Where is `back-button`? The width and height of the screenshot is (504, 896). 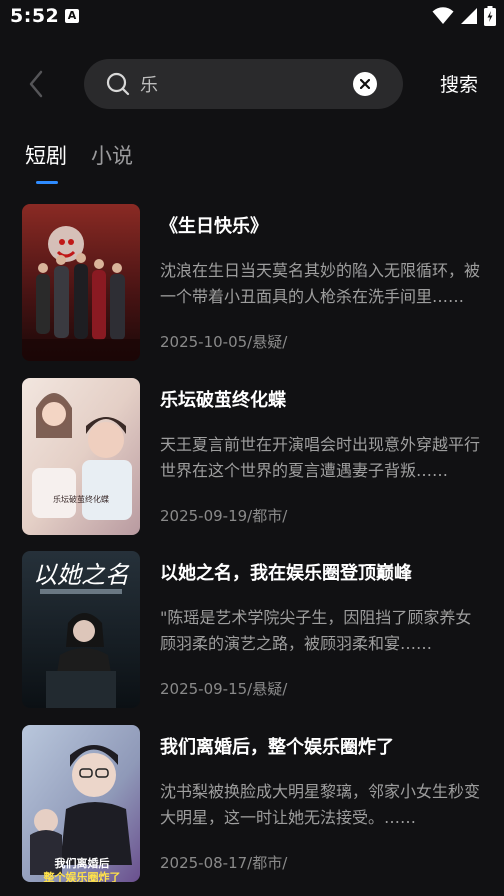 back-button is located at coordinates (36, 84).